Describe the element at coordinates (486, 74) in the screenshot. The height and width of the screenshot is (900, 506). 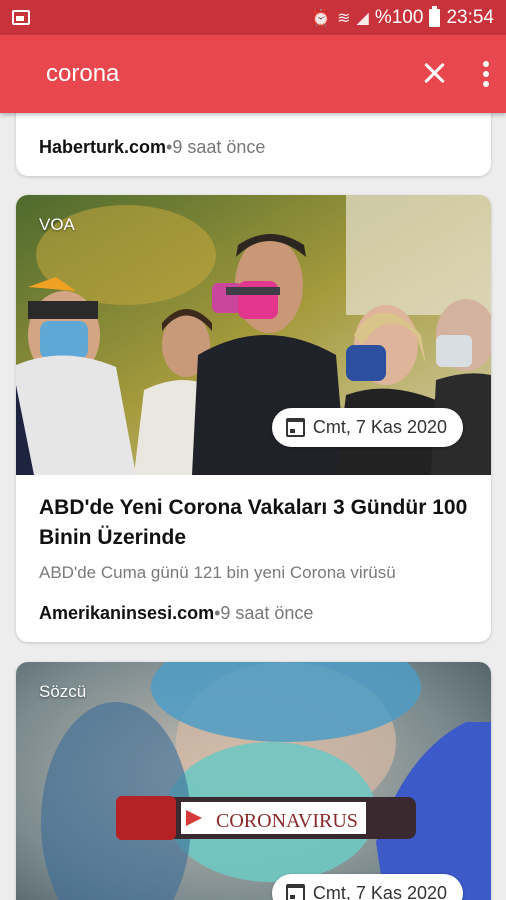
I see `more-options-icon` at that location.